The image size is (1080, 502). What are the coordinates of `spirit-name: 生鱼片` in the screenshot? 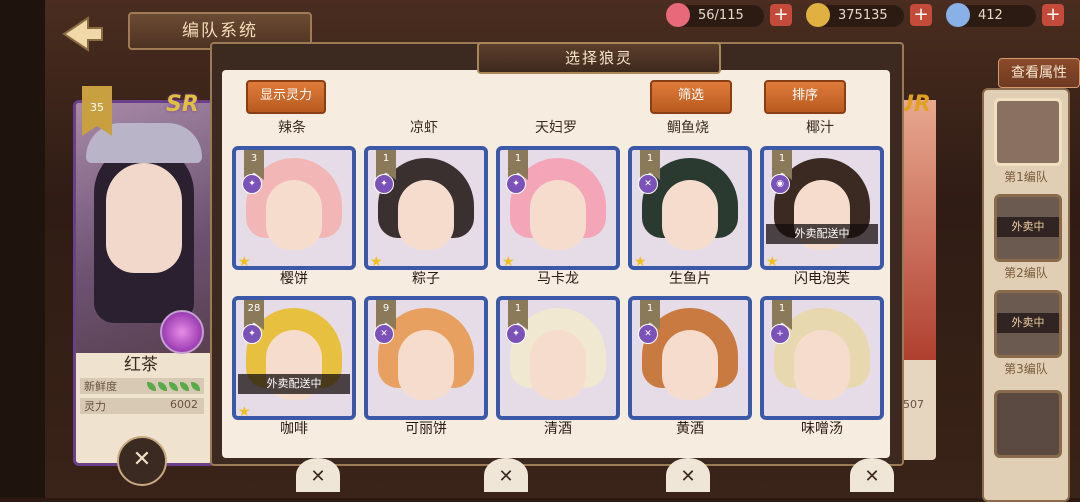 It's located at (690, 279).